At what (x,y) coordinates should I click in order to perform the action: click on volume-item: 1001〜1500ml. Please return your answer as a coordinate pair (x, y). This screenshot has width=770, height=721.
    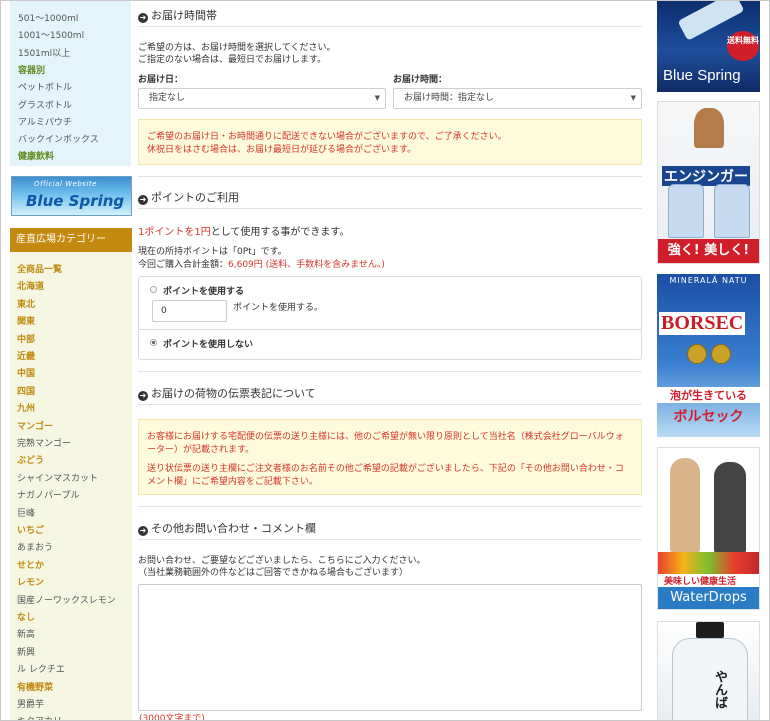
    Looking at the image, I should click on (51, 34).